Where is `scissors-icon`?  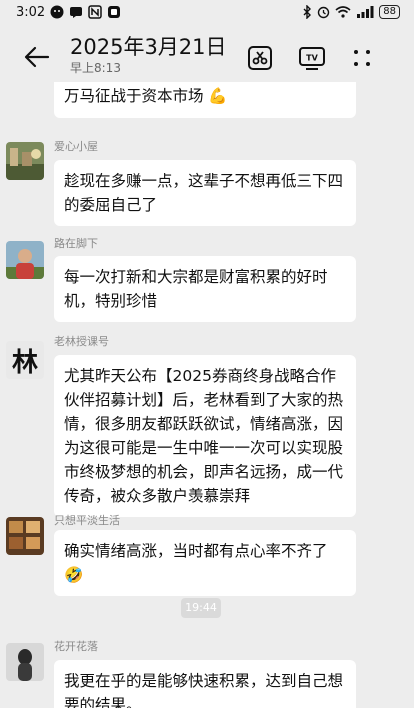 scissors-icon is located at coordinates (260, 58).